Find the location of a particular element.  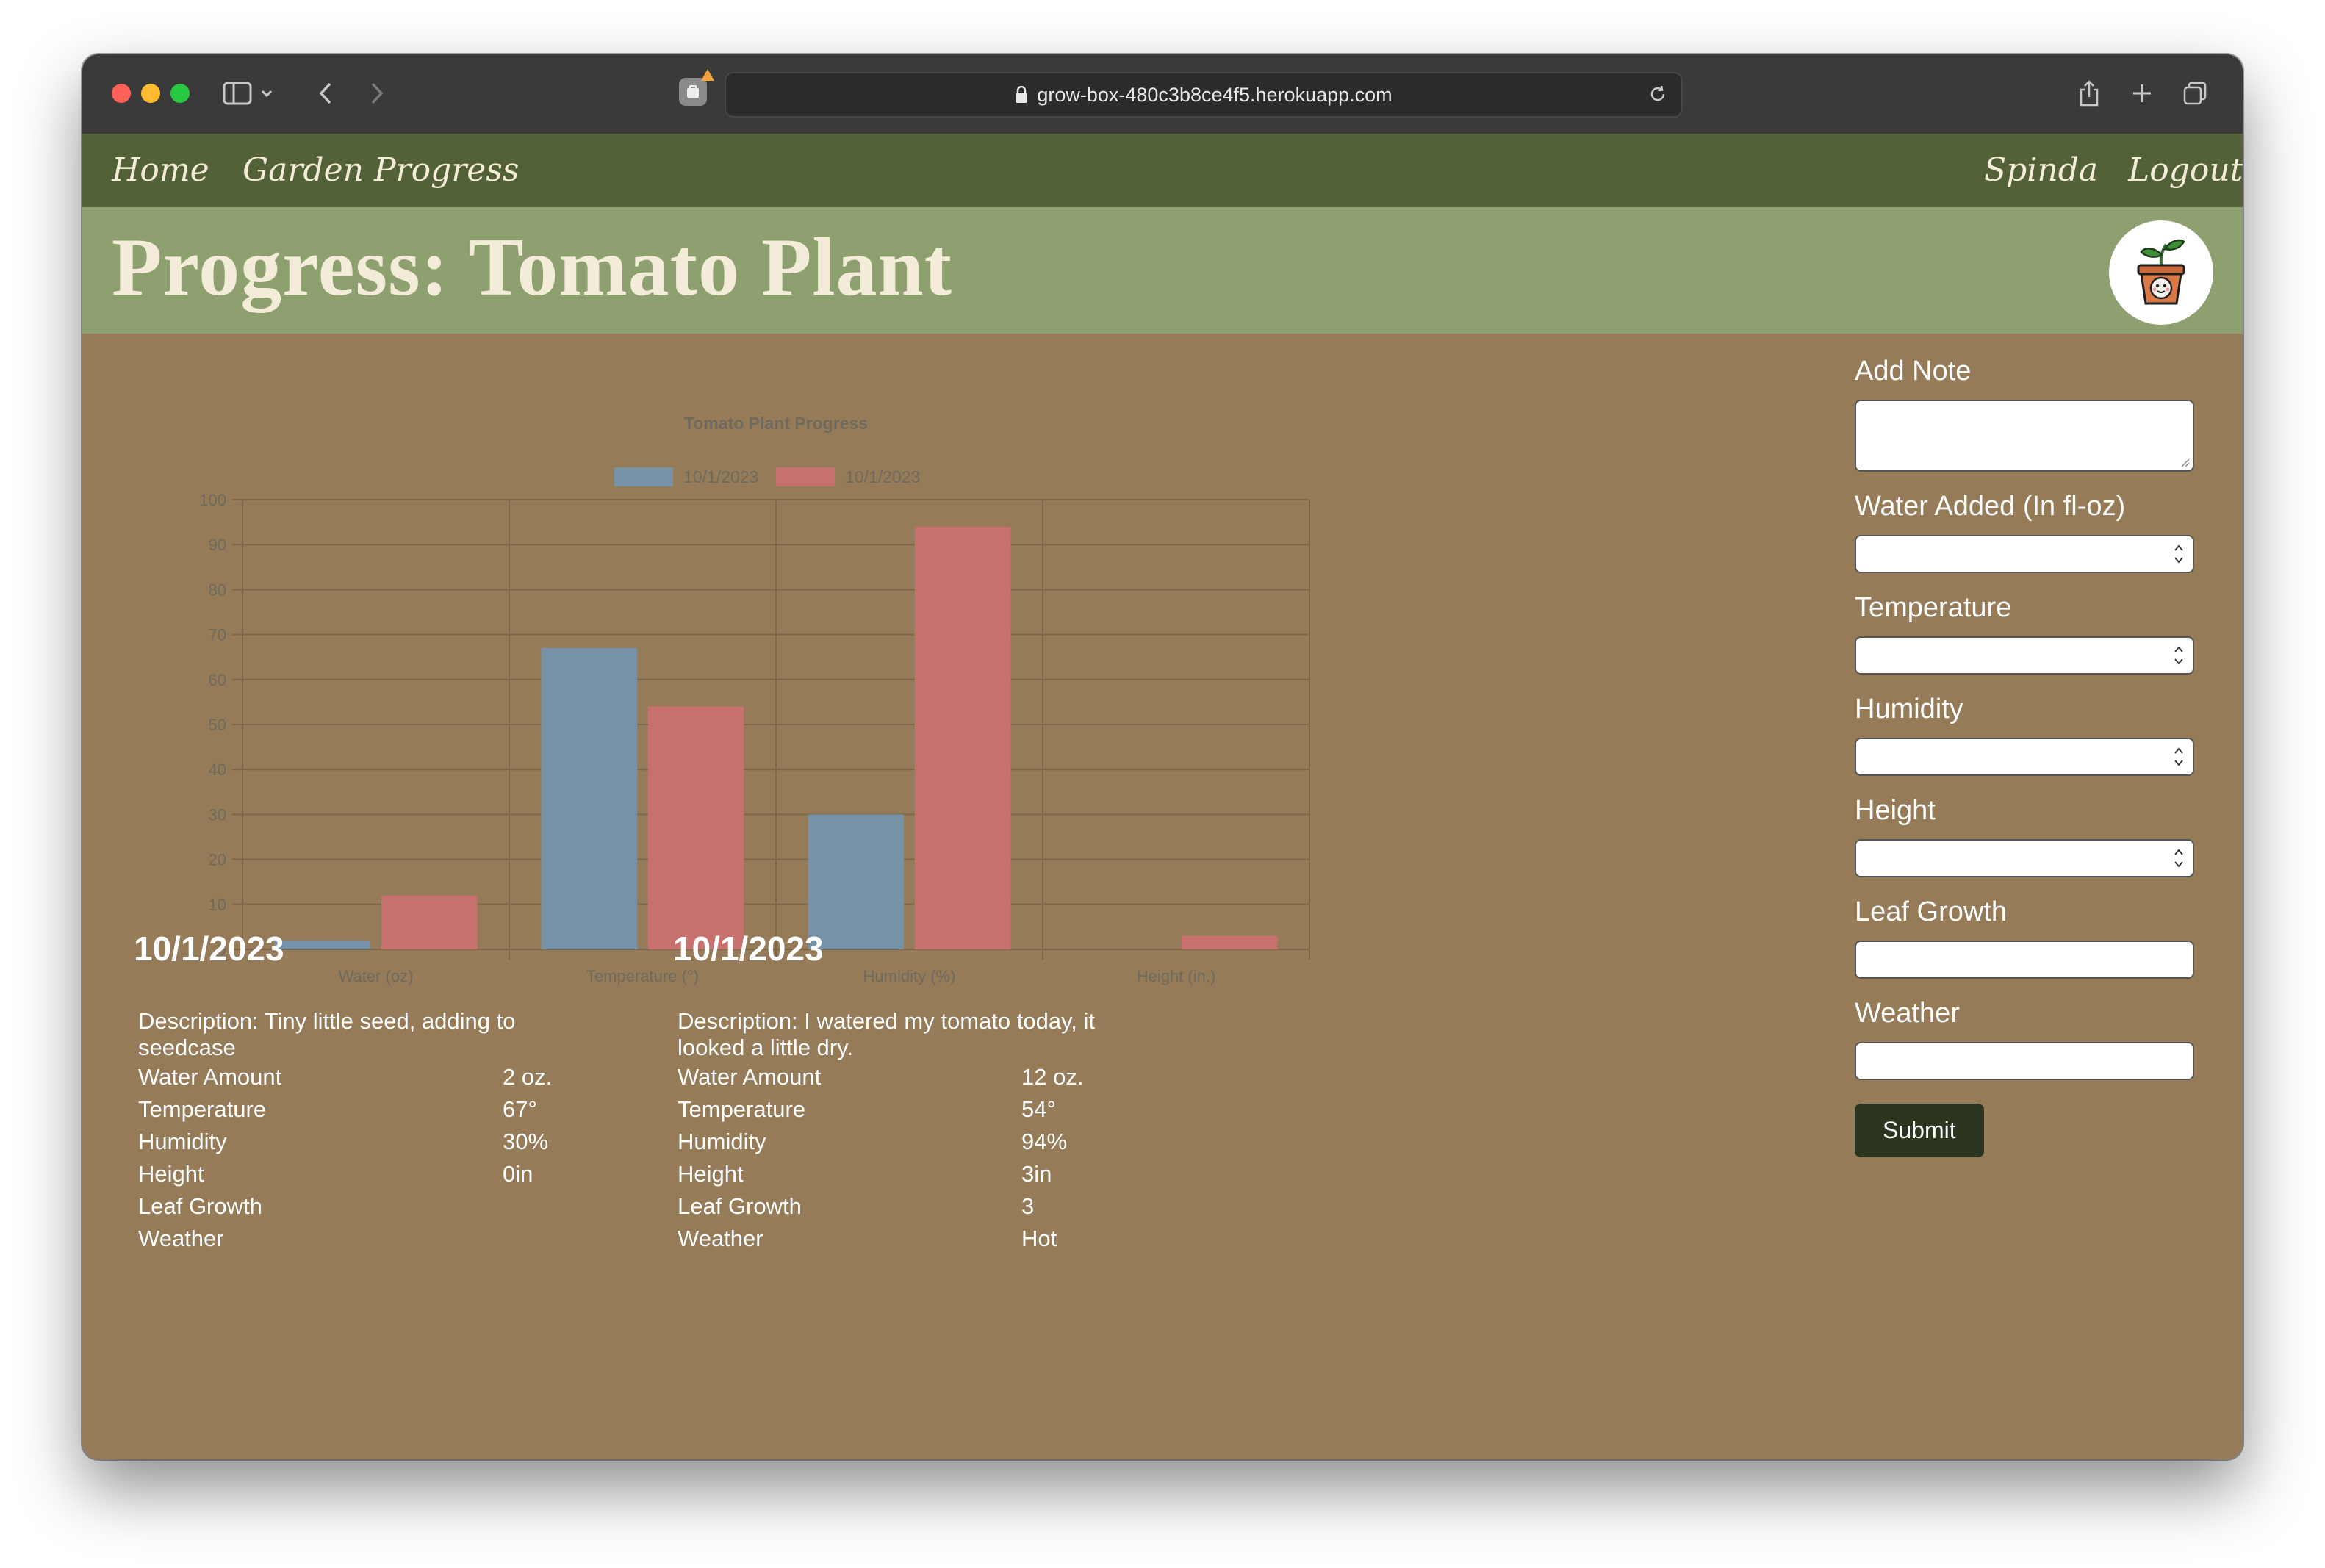

leaf-growth-label: Leaf Growth is located at coordinates (1931, 912).